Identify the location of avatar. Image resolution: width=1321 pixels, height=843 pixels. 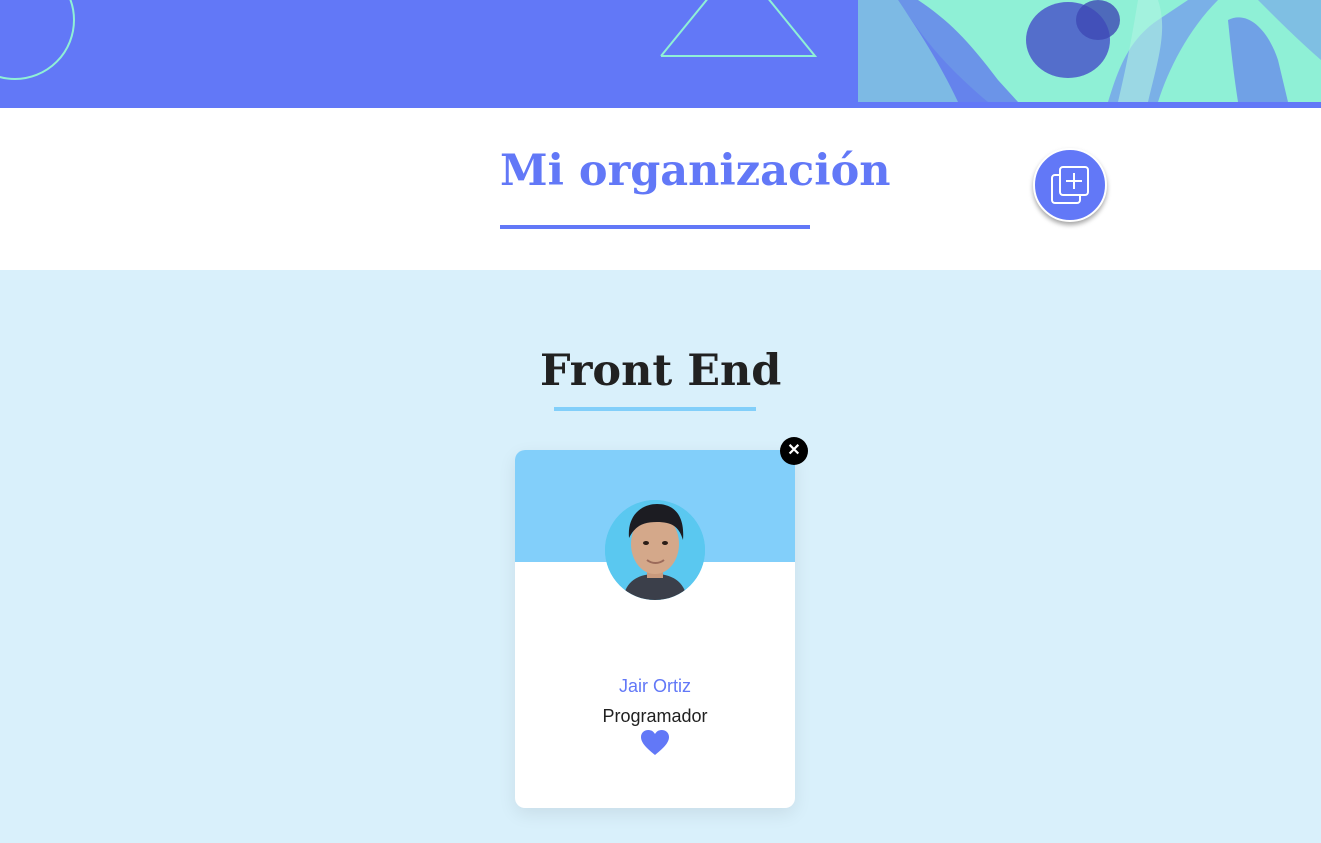
(655, 550).